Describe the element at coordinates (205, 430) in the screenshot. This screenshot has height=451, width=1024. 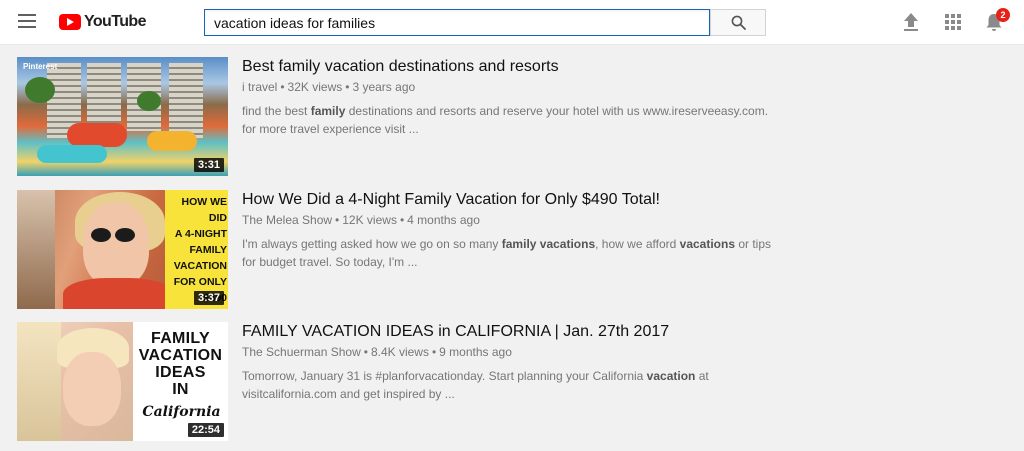
I see `video-duration: 22:54` at that location.